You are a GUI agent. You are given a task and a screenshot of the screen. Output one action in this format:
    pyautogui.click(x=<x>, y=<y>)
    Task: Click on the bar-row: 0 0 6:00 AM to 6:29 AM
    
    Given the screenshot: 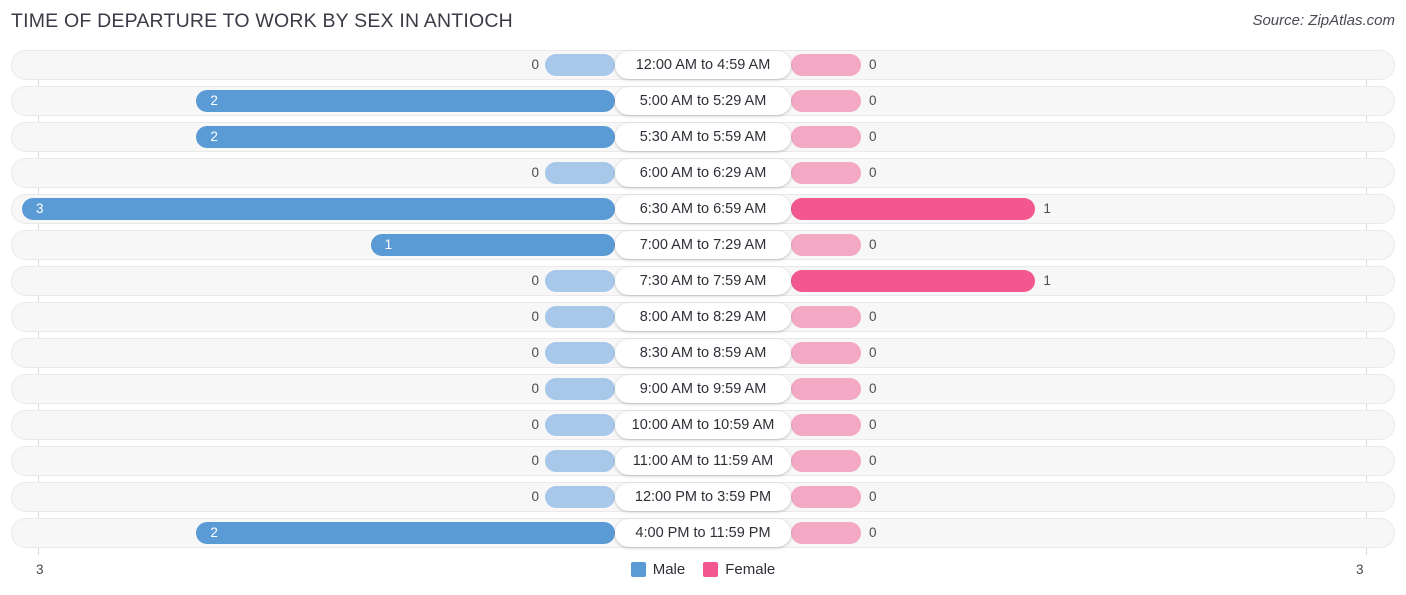 What is the action you would take?
    pyautogui.click(x=703, y=173)
    